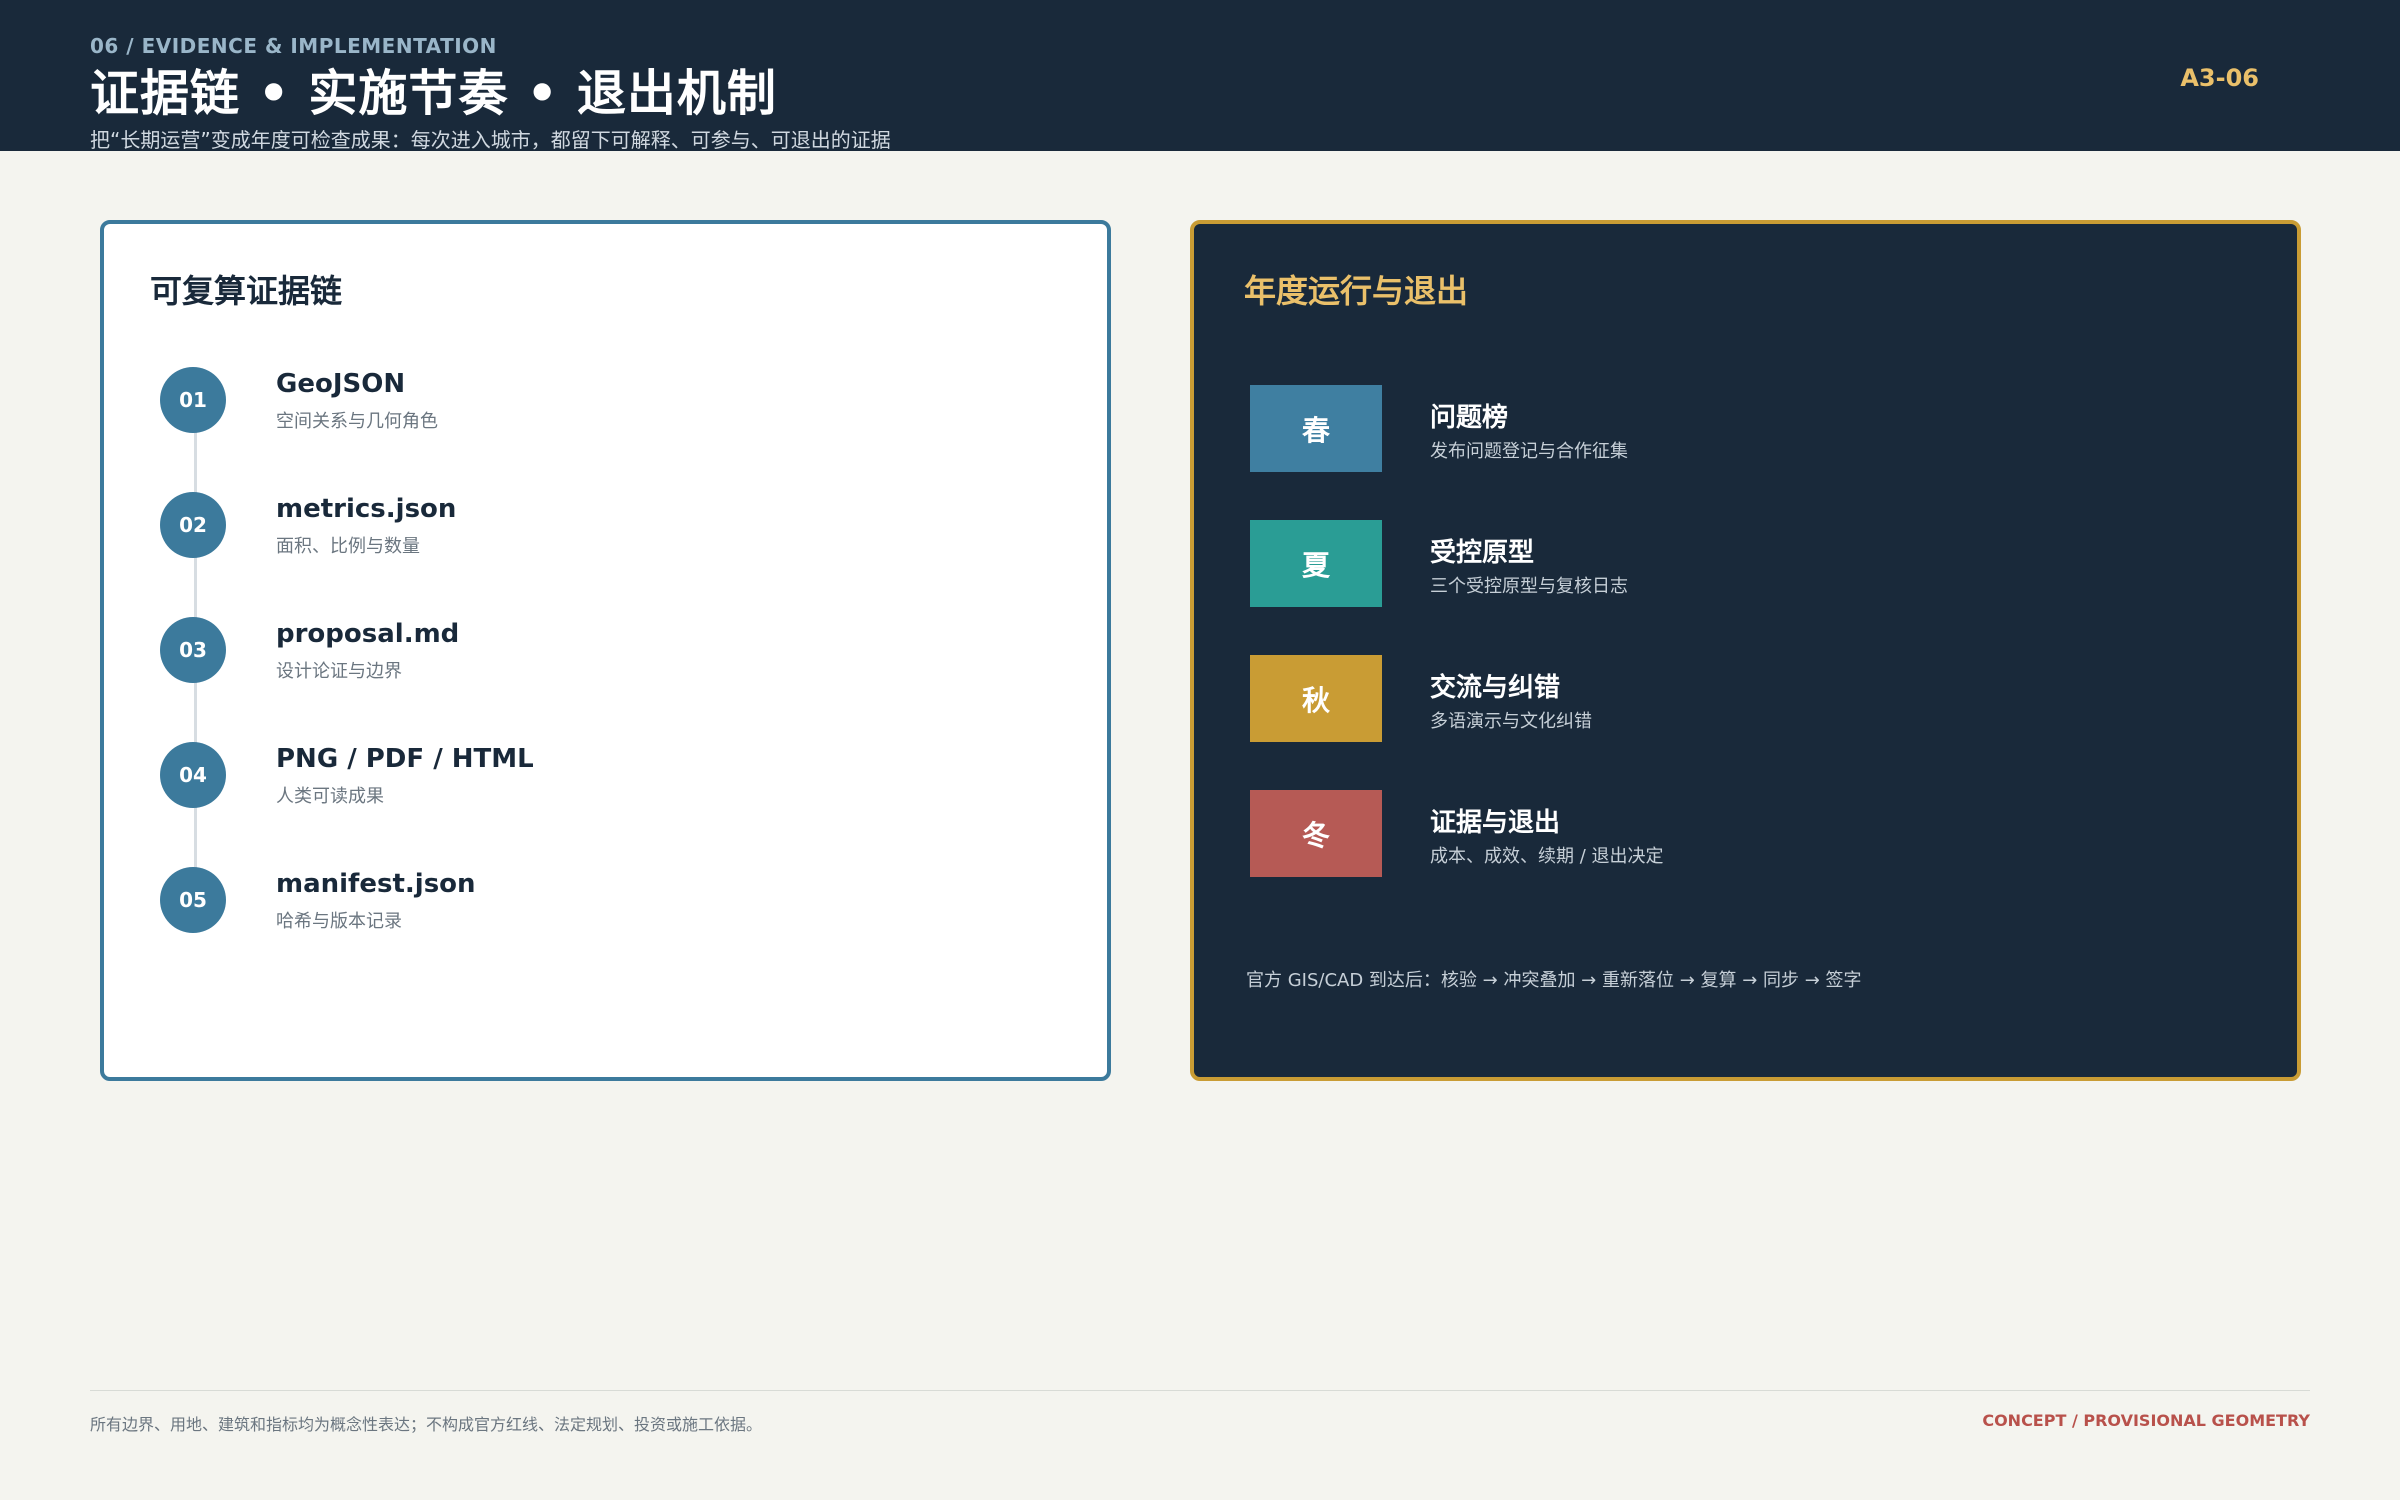 The height and width of the screenshot is (1500, 2400). Describe the element at coordinates (1547, 856) in the screenshot. I see `season-desc: 成本、成效、续期 / 退出决定` at that location.